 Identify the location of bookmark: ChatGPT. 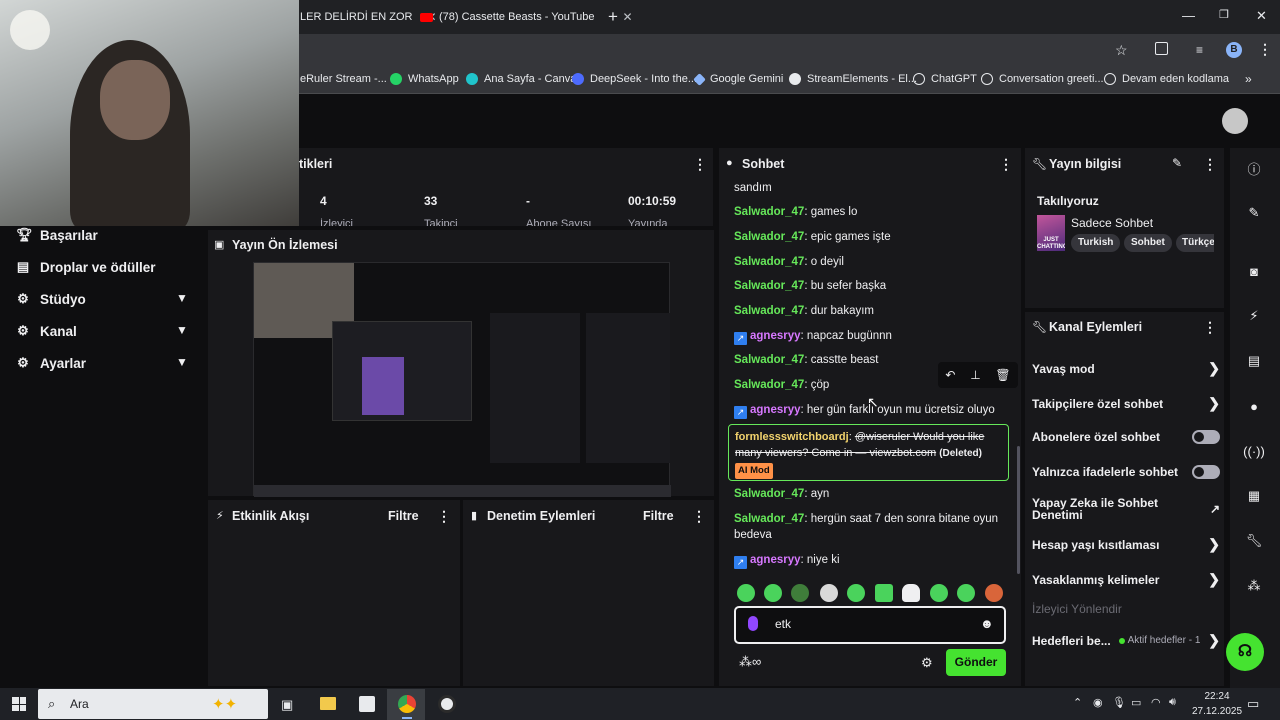
(945, 79).